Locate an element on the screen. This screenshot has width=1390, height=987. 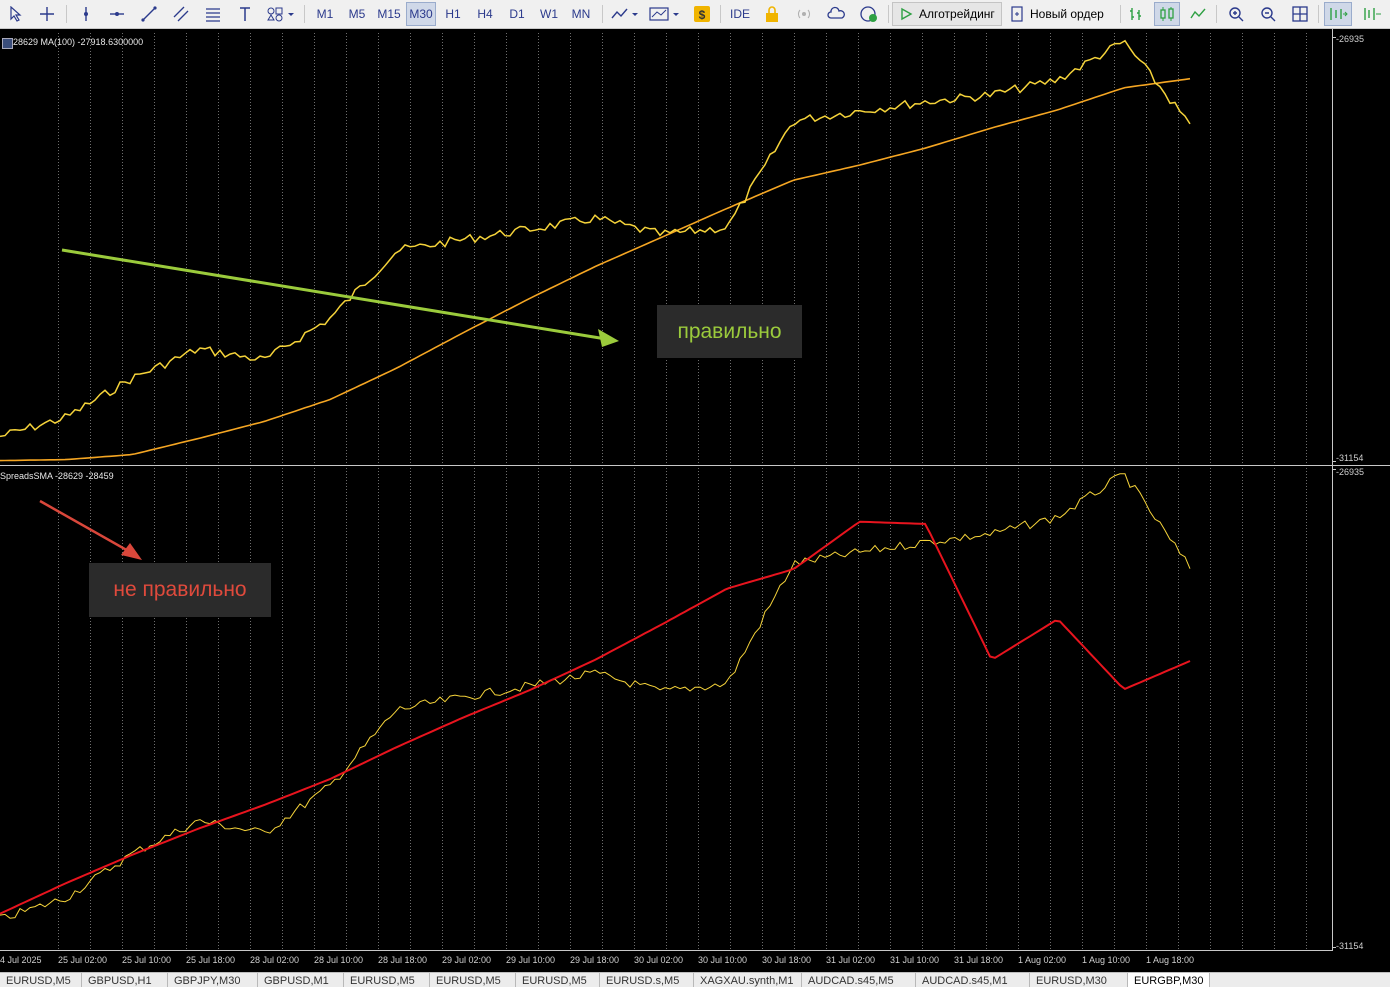
time-label: 28 Jul 10:00 is located at coordinates (339, 960).